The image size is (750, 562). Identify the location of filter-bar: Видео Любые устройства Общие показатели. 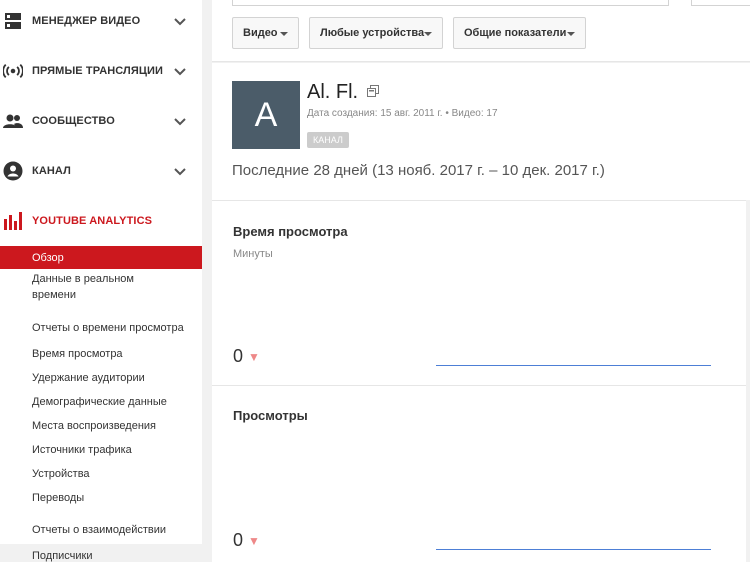
(481, 31).